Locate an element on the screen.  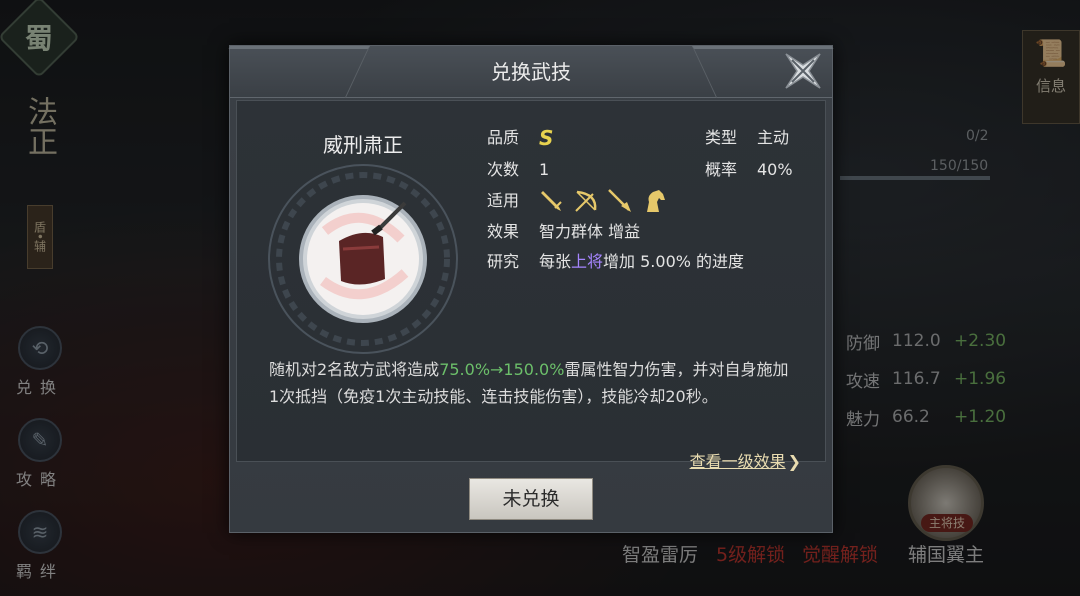
not-exchanged-button: 未兑换 is located at coordinates (531, 499).